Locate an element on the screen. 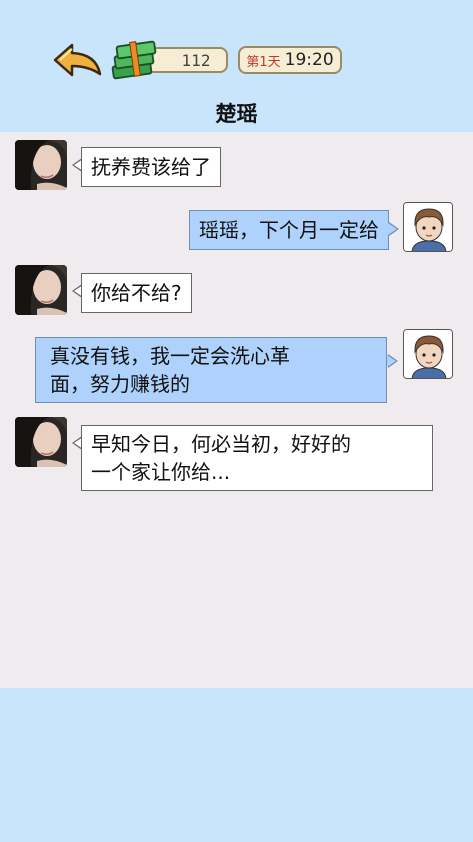 Image resolution: width=473 pixels, height=842 pixels. message-bubble-contact: 你给不给? is located at coordinates (136, 293).